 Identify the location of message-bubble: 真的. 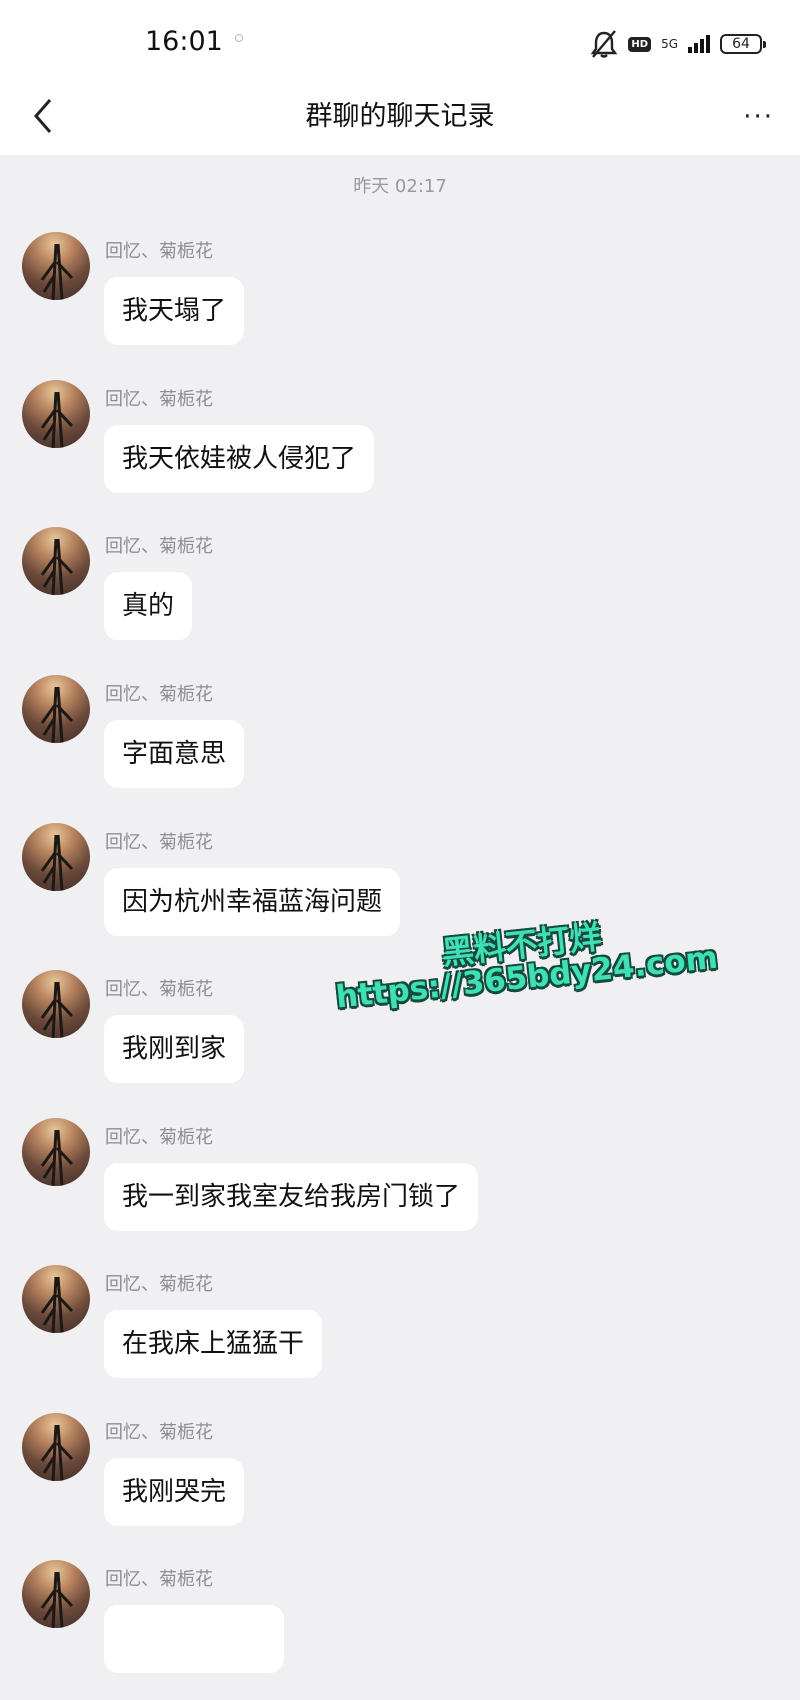
(148, 606).